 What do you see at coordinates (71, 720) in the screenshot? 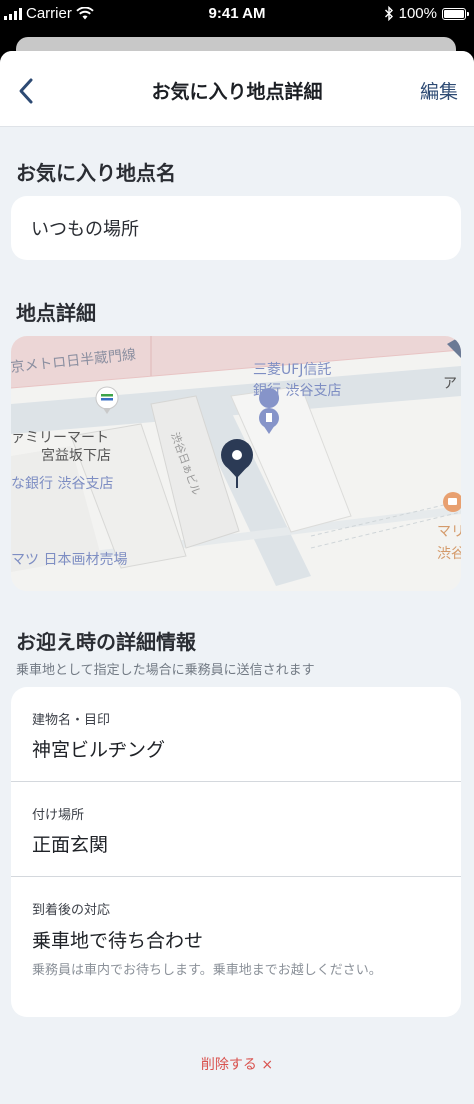
I see `landmark-label: 建物名・目印` at bounding box center [71, 720].